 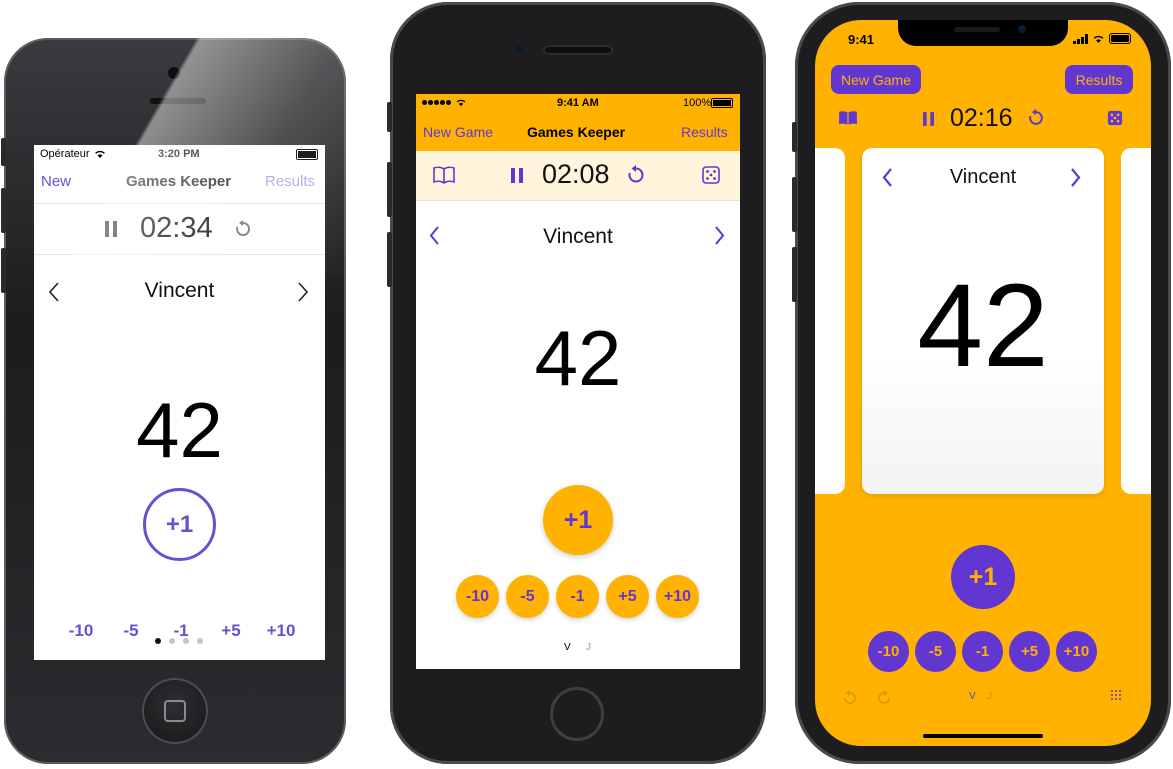 I want to click on timer-display: 02:08, so click(x=576, y=174).